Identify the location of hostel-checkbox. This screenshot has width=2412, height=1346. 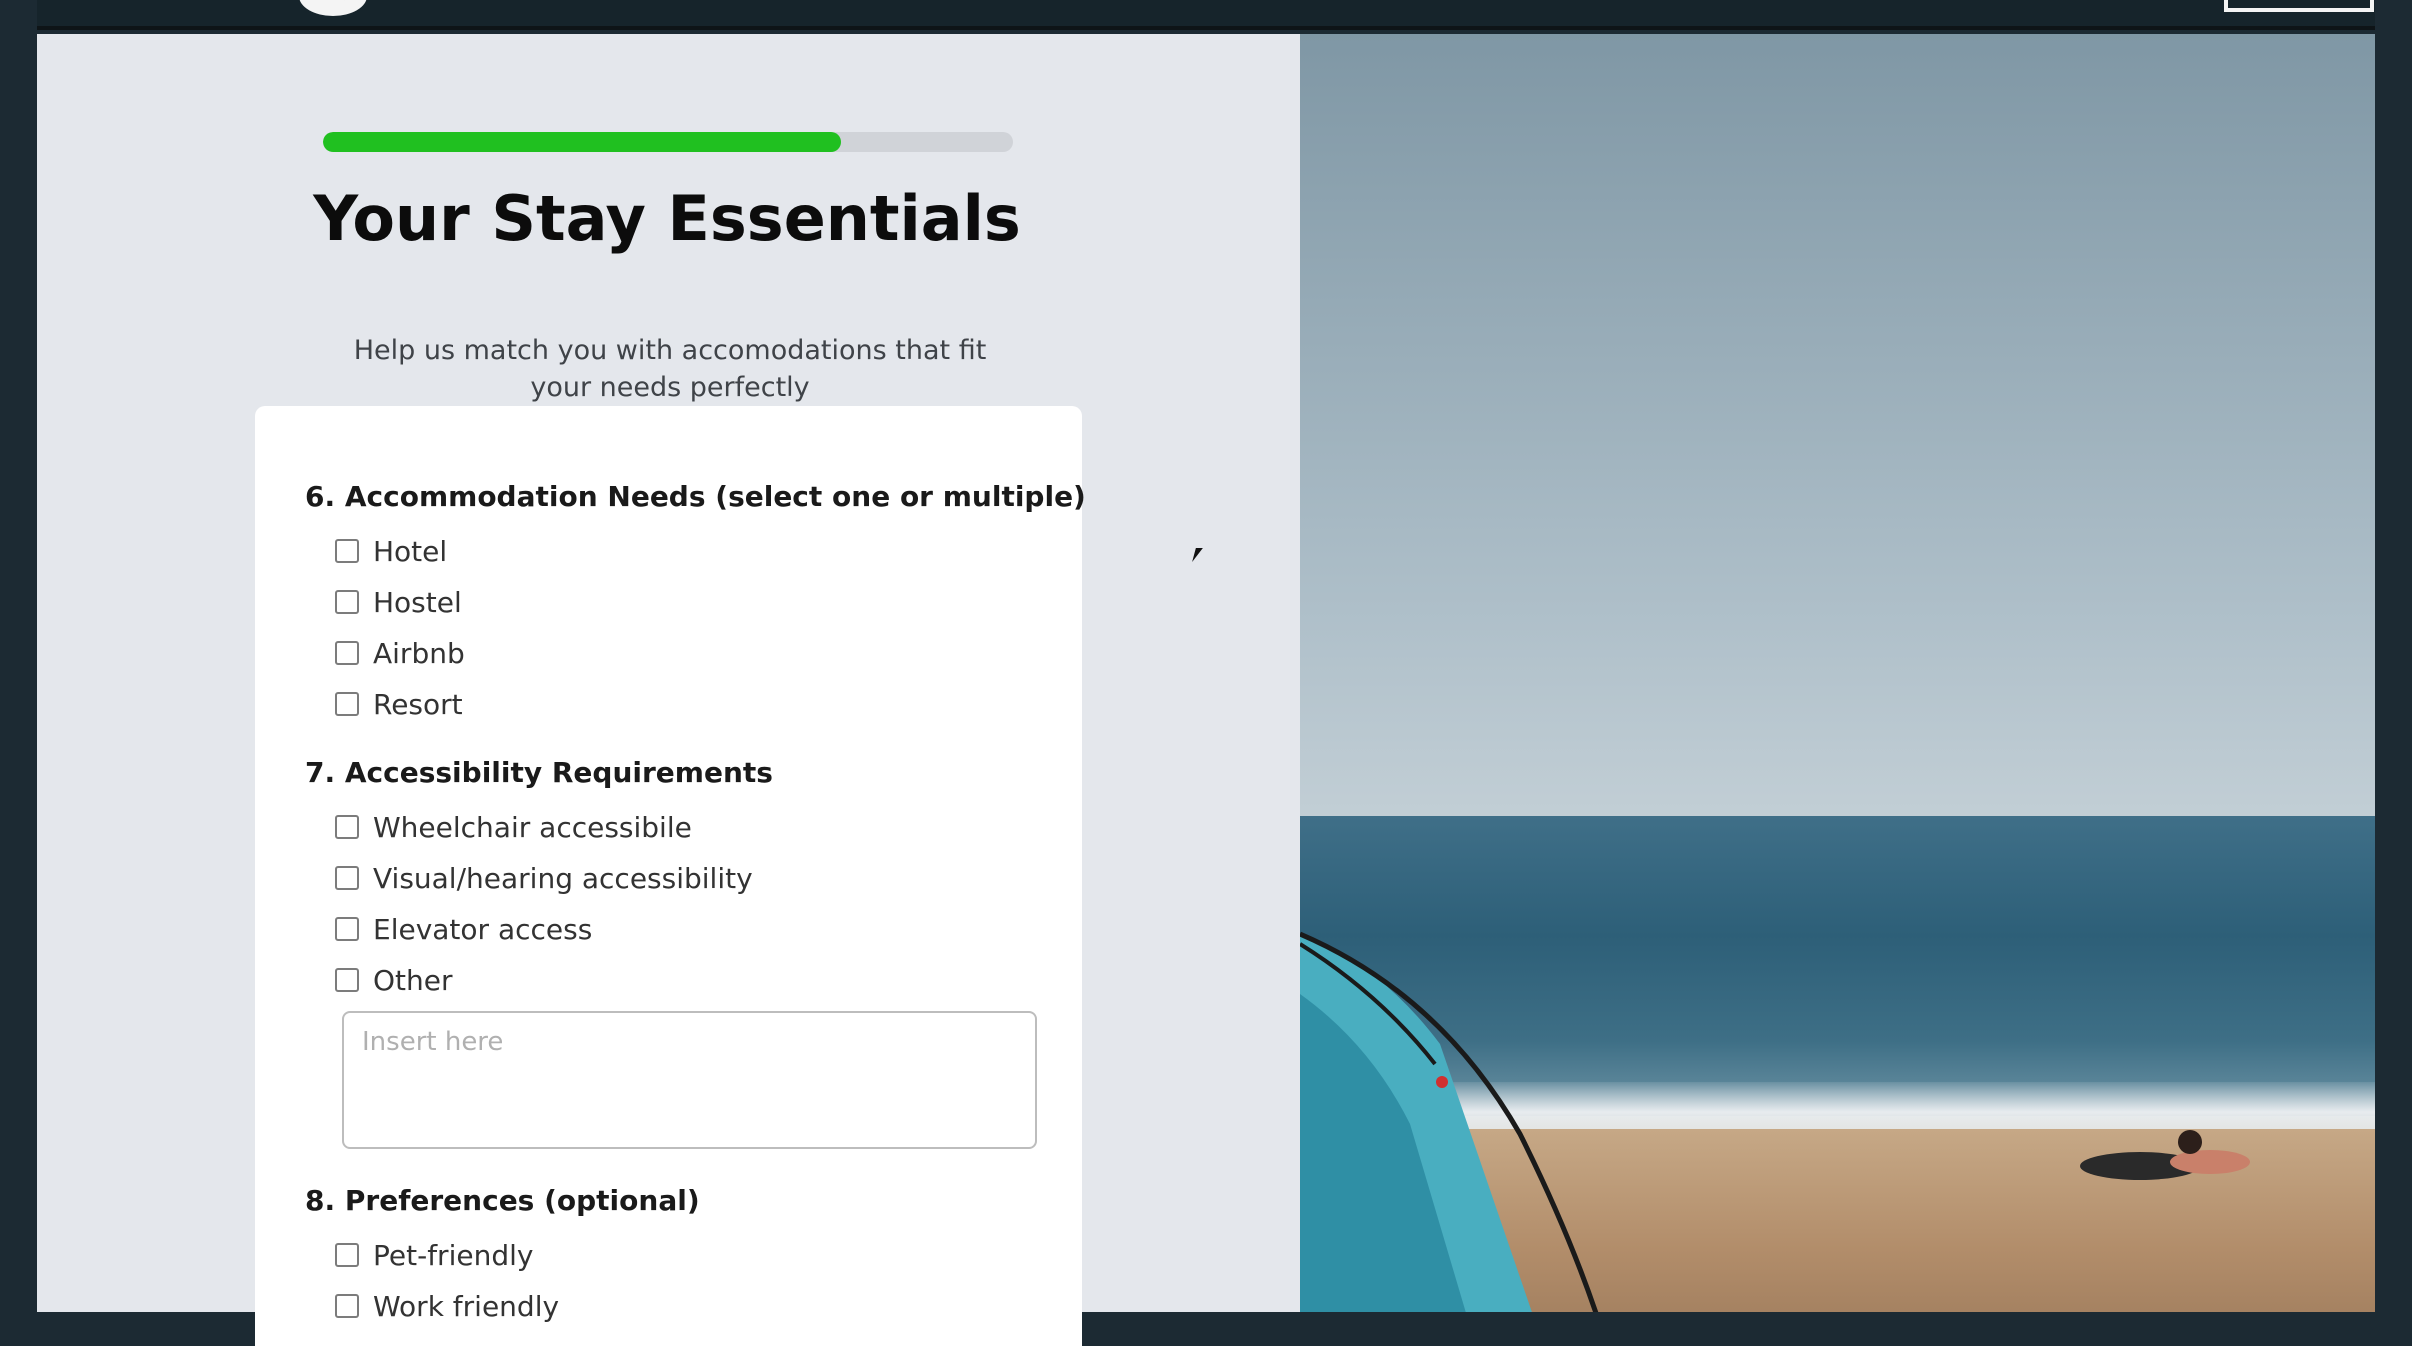
(347, 602).